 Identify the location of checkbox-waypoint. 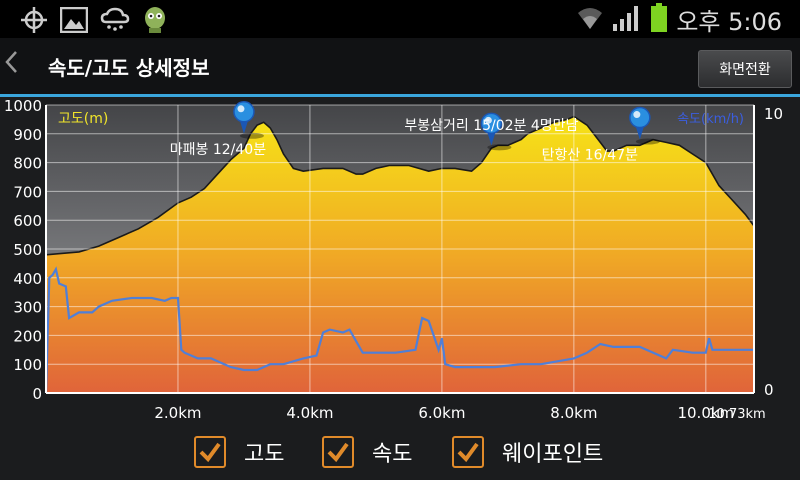
(468, 452).